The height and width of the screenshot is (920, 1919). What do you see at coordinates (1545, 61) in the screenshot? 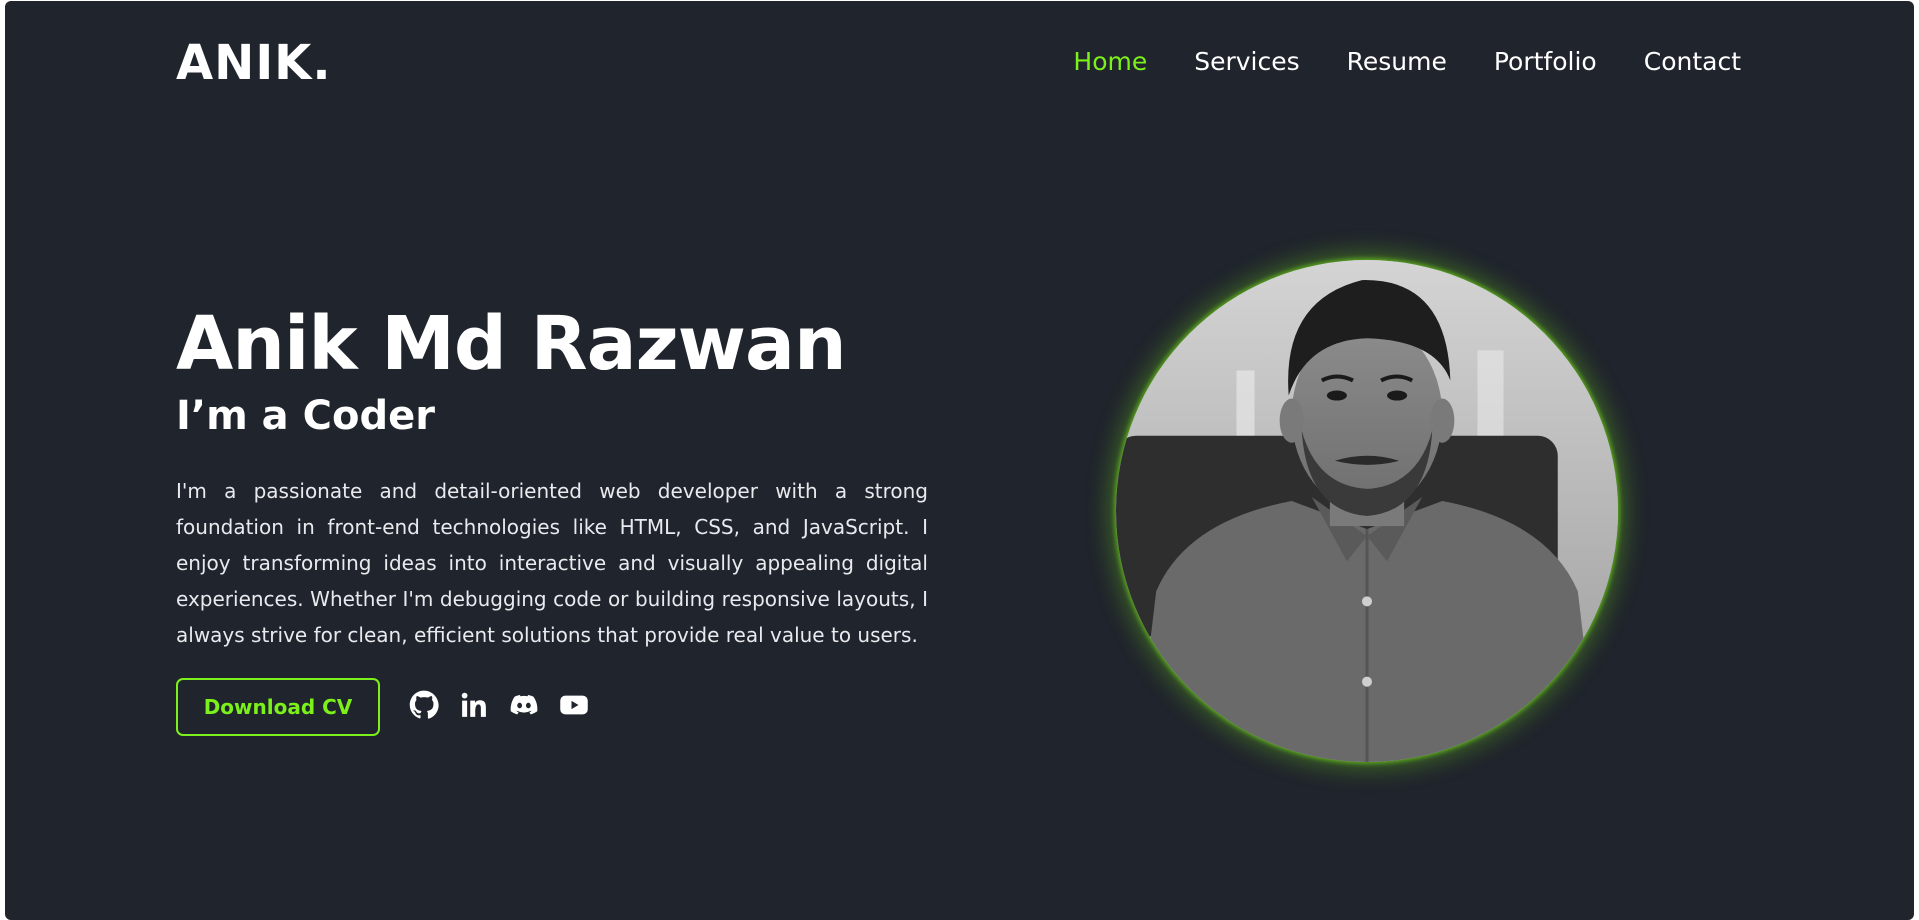
I see `nav-item-portfolio: Portfolio` at bounding box center [1545, 61].